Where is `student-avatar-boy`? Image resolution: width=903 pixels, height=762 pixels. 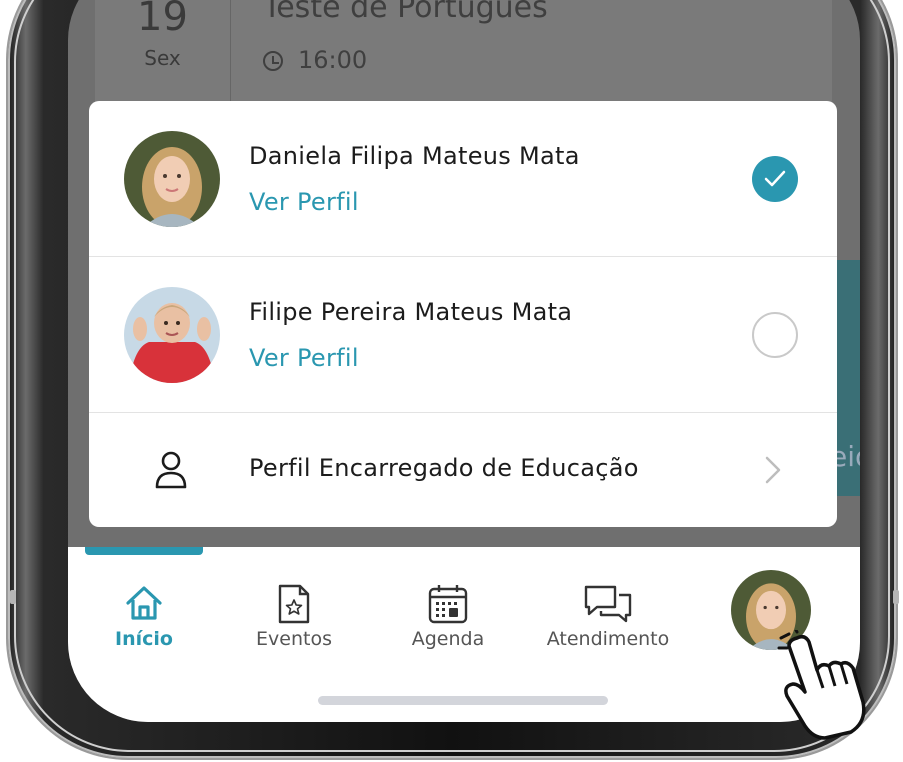
student-avatar-boy is located at coordinates (172, 335).